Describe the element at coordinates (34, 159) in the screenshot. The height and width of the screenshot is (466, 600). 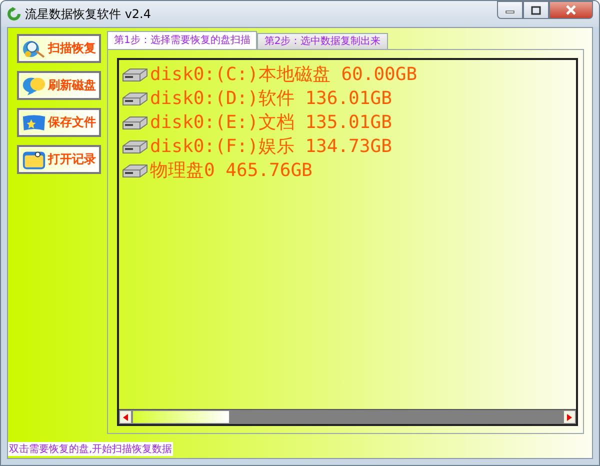
I see `folder-icon` at that location.